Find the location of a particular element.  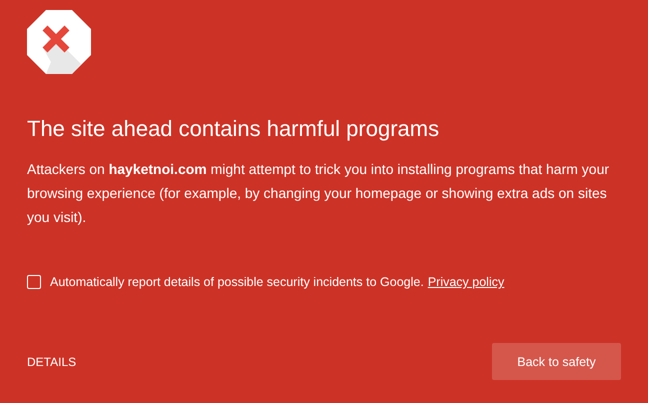

page-heading: The site ahead contains harmful programs is located at coordinates (233, 129).